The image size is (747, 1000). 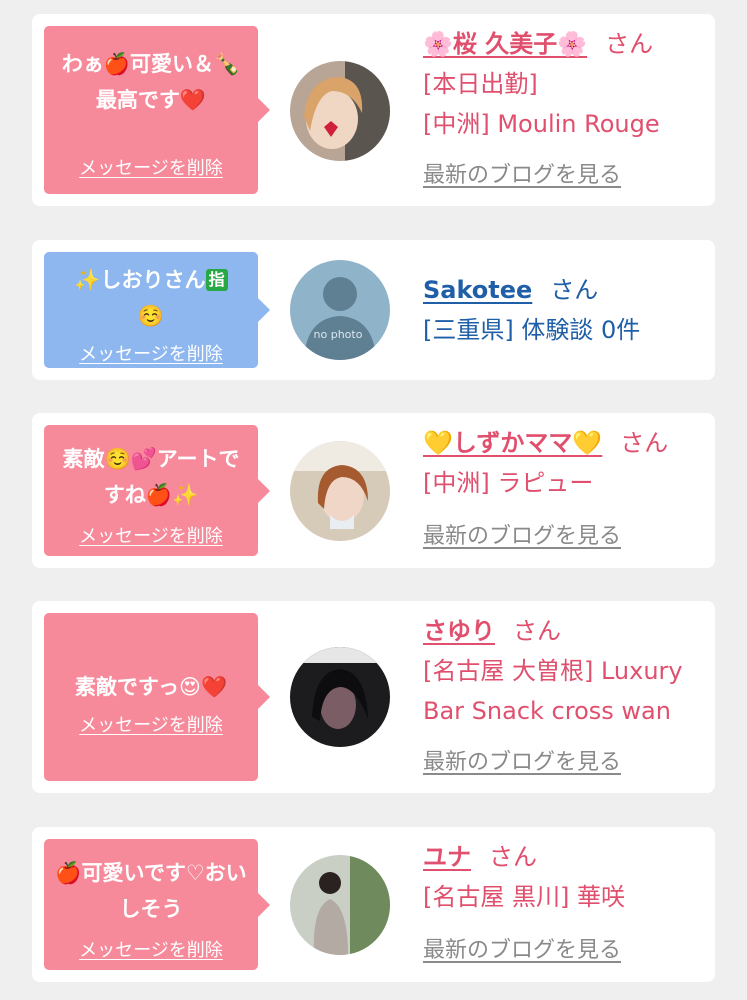 What do you see at coordinates (553, 691) in the screenshot?
I see `shop-text: [名古屋 大曽根] Luxury Bar Snack cross wan` at bounding box center [553, 691].